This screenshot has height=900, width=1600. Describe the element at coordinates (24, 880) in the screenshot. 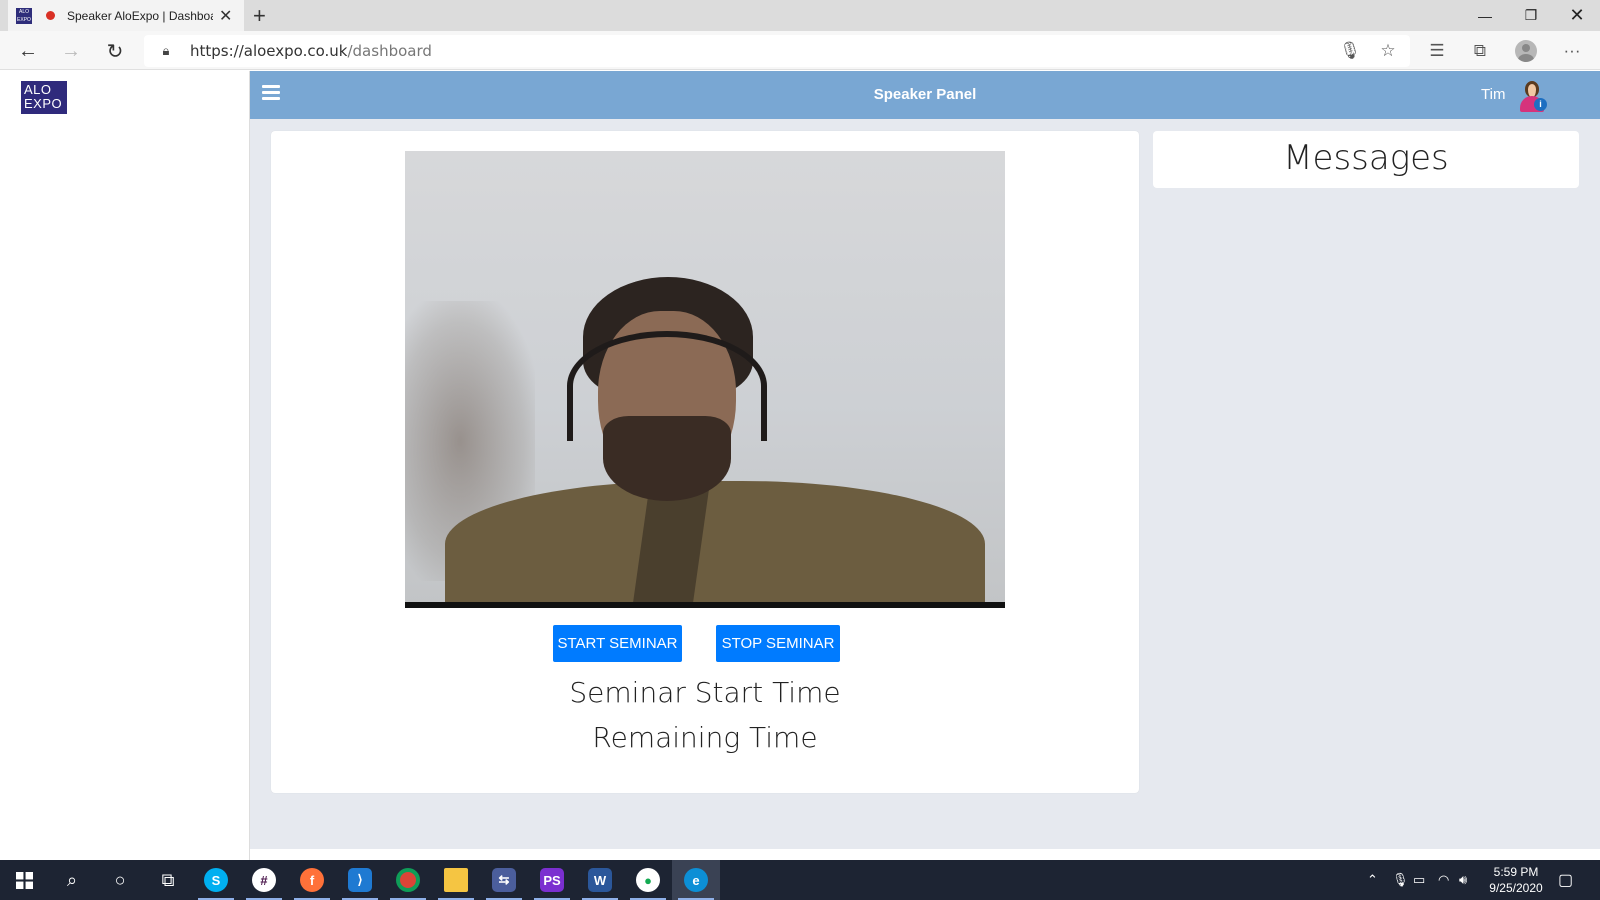

I see `windows-start-icon` at that location.